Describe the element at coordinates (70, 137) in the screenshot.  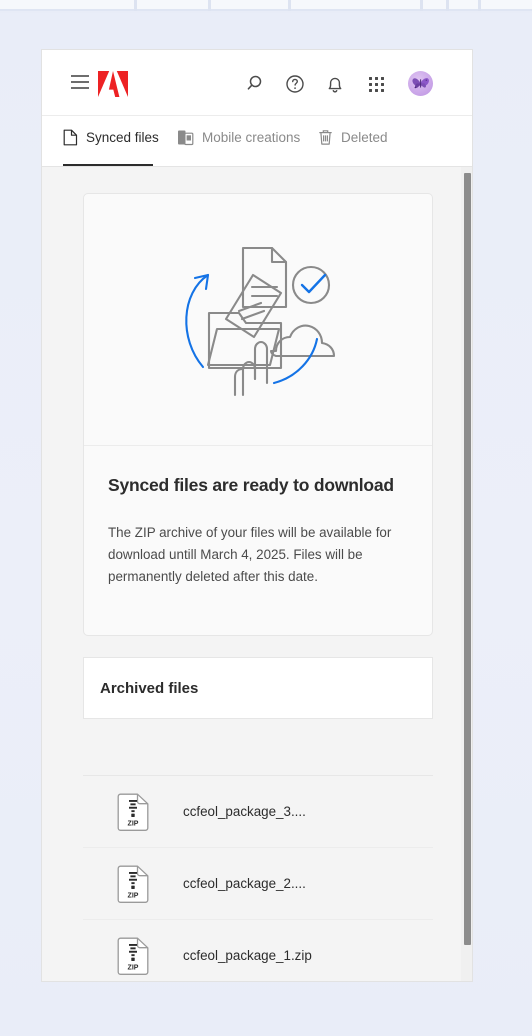
I see `document-icon` at that location.